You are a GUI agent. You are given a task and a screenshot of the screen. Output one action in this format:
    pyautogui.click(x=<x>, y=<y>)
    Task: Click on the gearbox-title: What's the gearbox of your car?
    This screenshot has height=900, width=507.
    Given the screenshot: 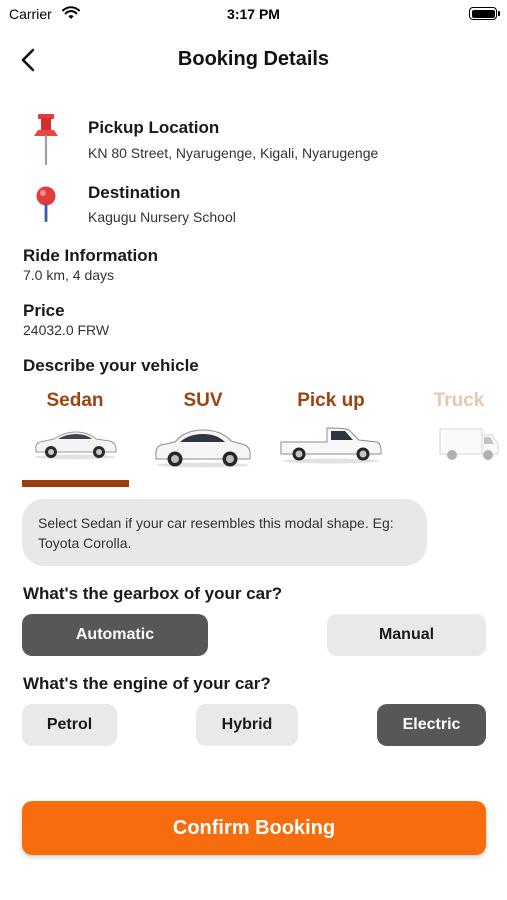 What is the action you would take?
    pyautogui.click(x=153, y=593)
    